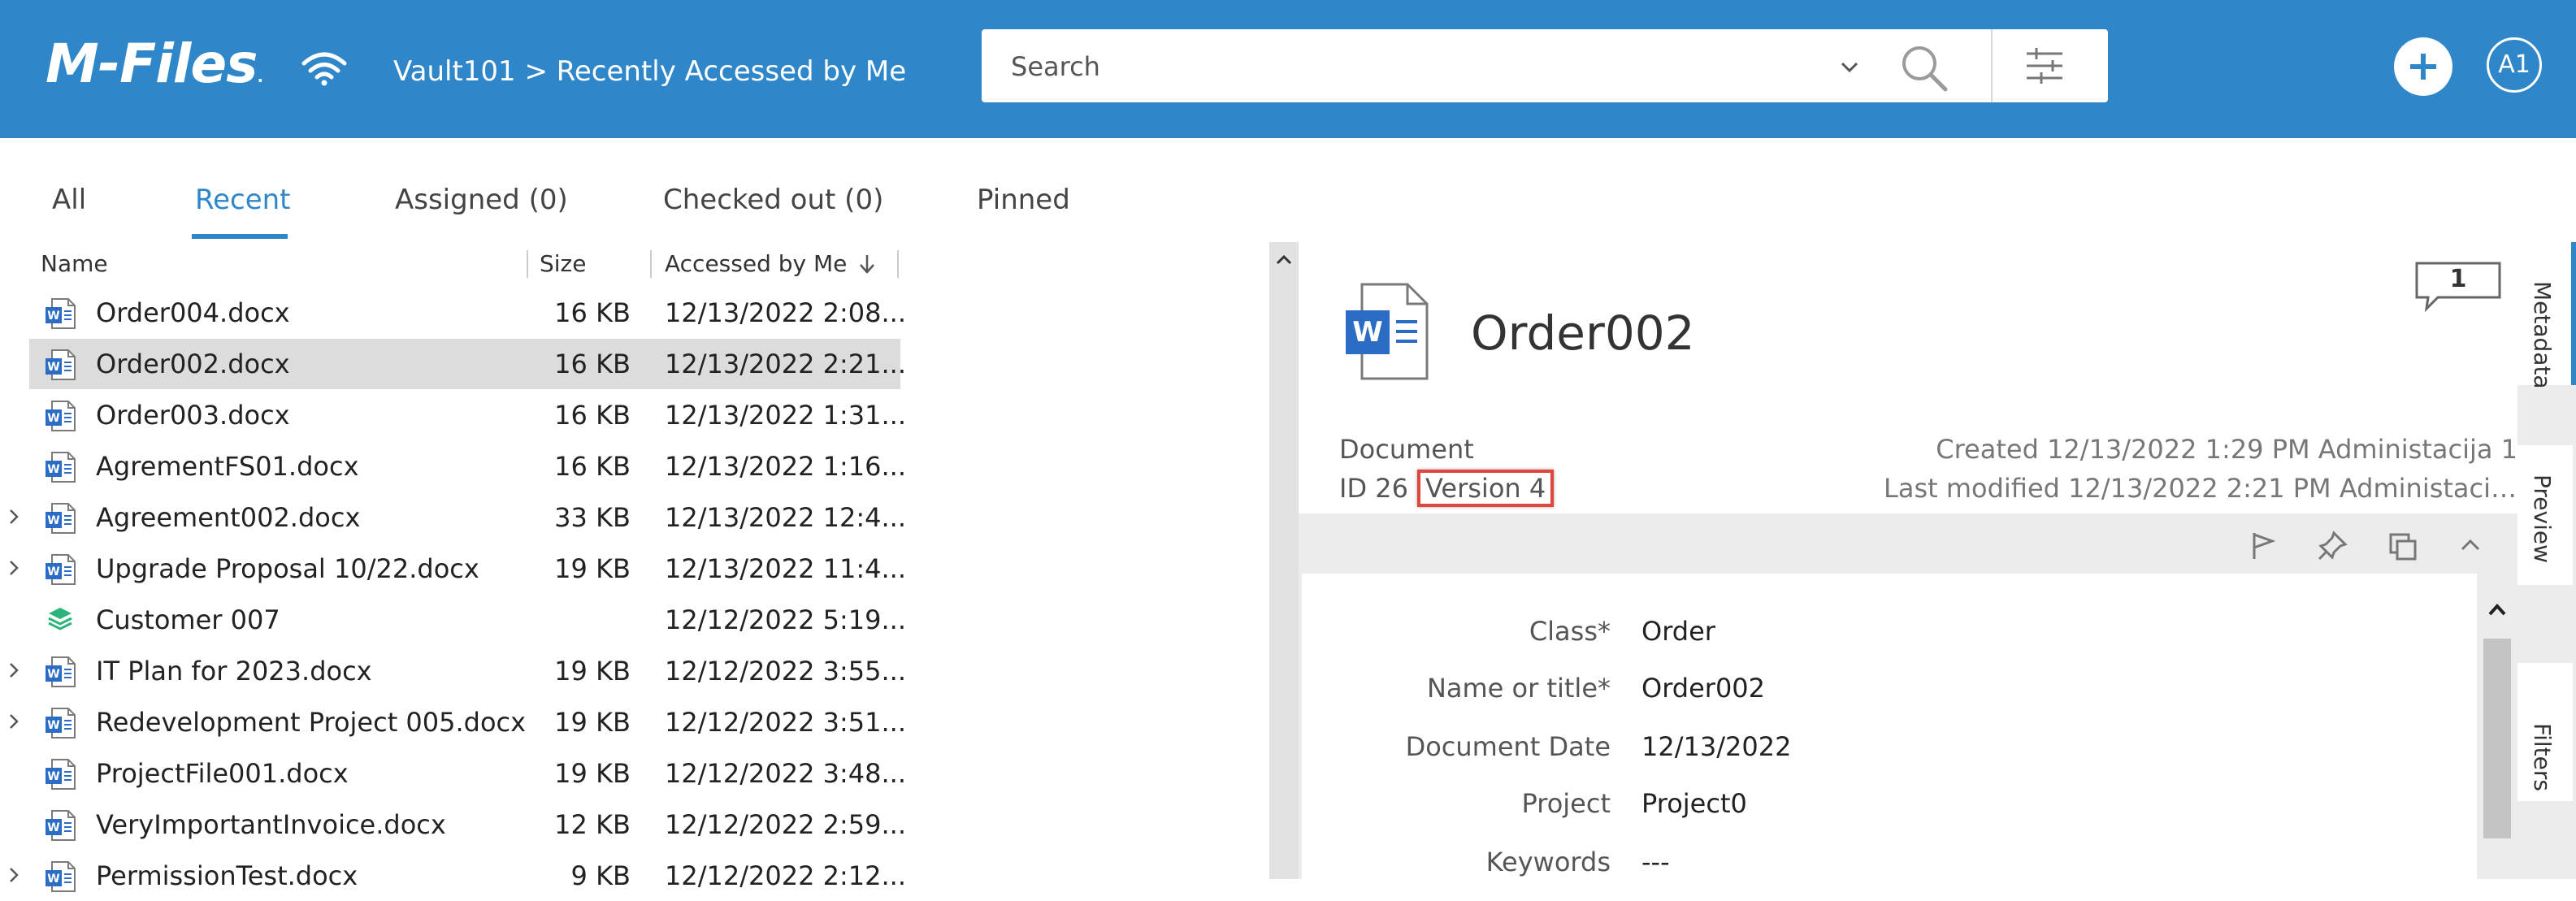 The height and width of the screenshot is (901, 2576). What do you see at coordinates (1703, 688) in the screenshot?
I see `property-value-name: Order002` at bounding box center [1703, 688].